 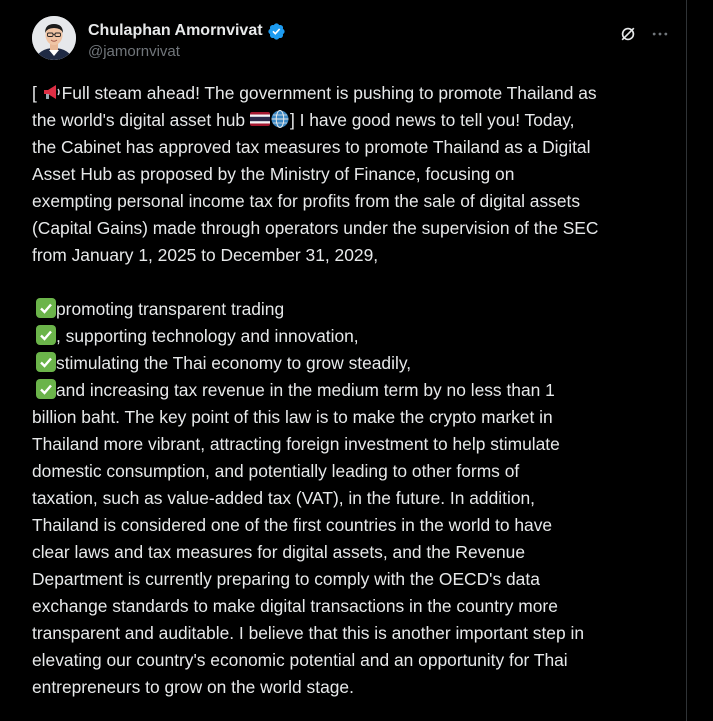 What do you see at coordinates (354, 309) in the screenshot?
I see `text-line: promoting transparent trading` at bounding box center [354, 309].